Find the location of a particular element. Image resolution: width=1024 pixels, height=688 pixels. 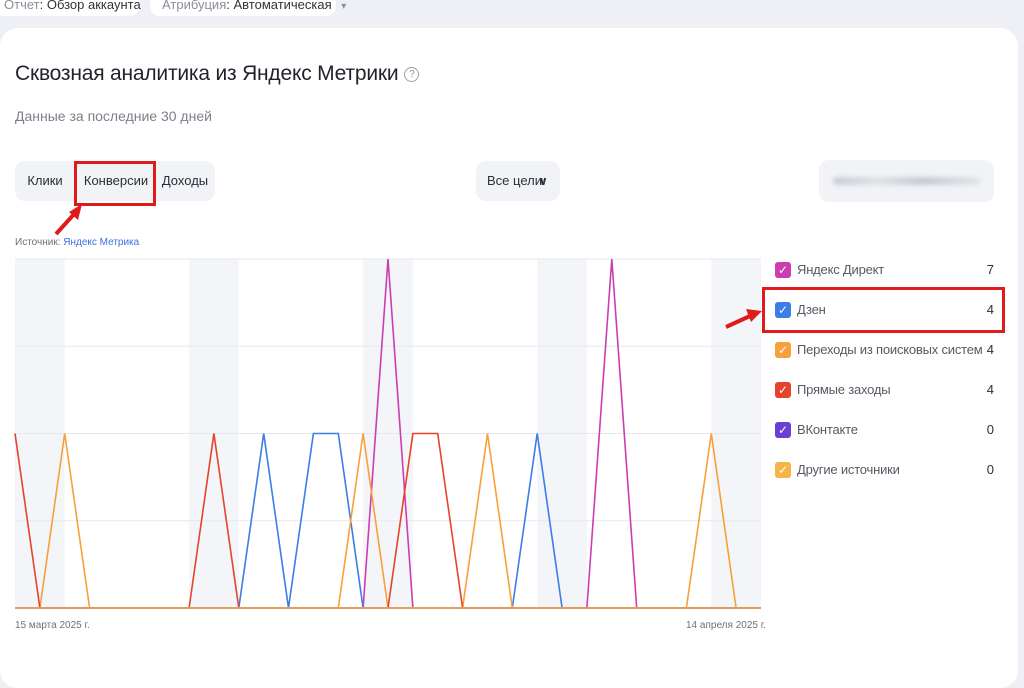

legend-item: ✓ Прямые заходы 4 is located at coordinates (886, 390).